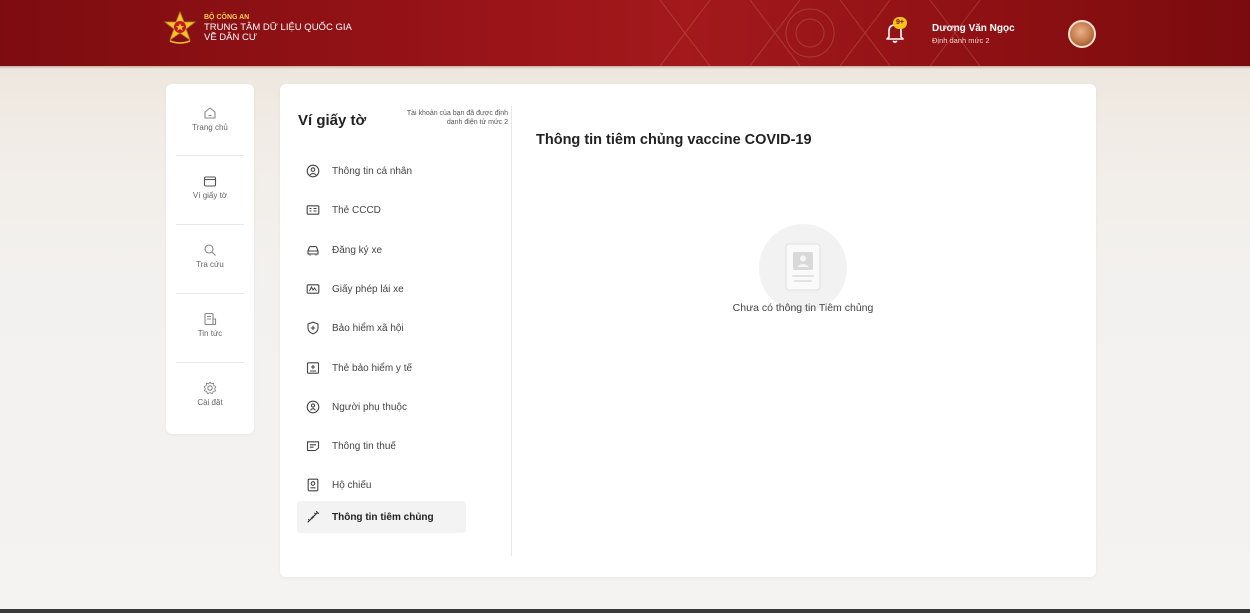 This screenshot has width=1250, height=613. I want to click on bottom-edge-bar, so click(625, 611).